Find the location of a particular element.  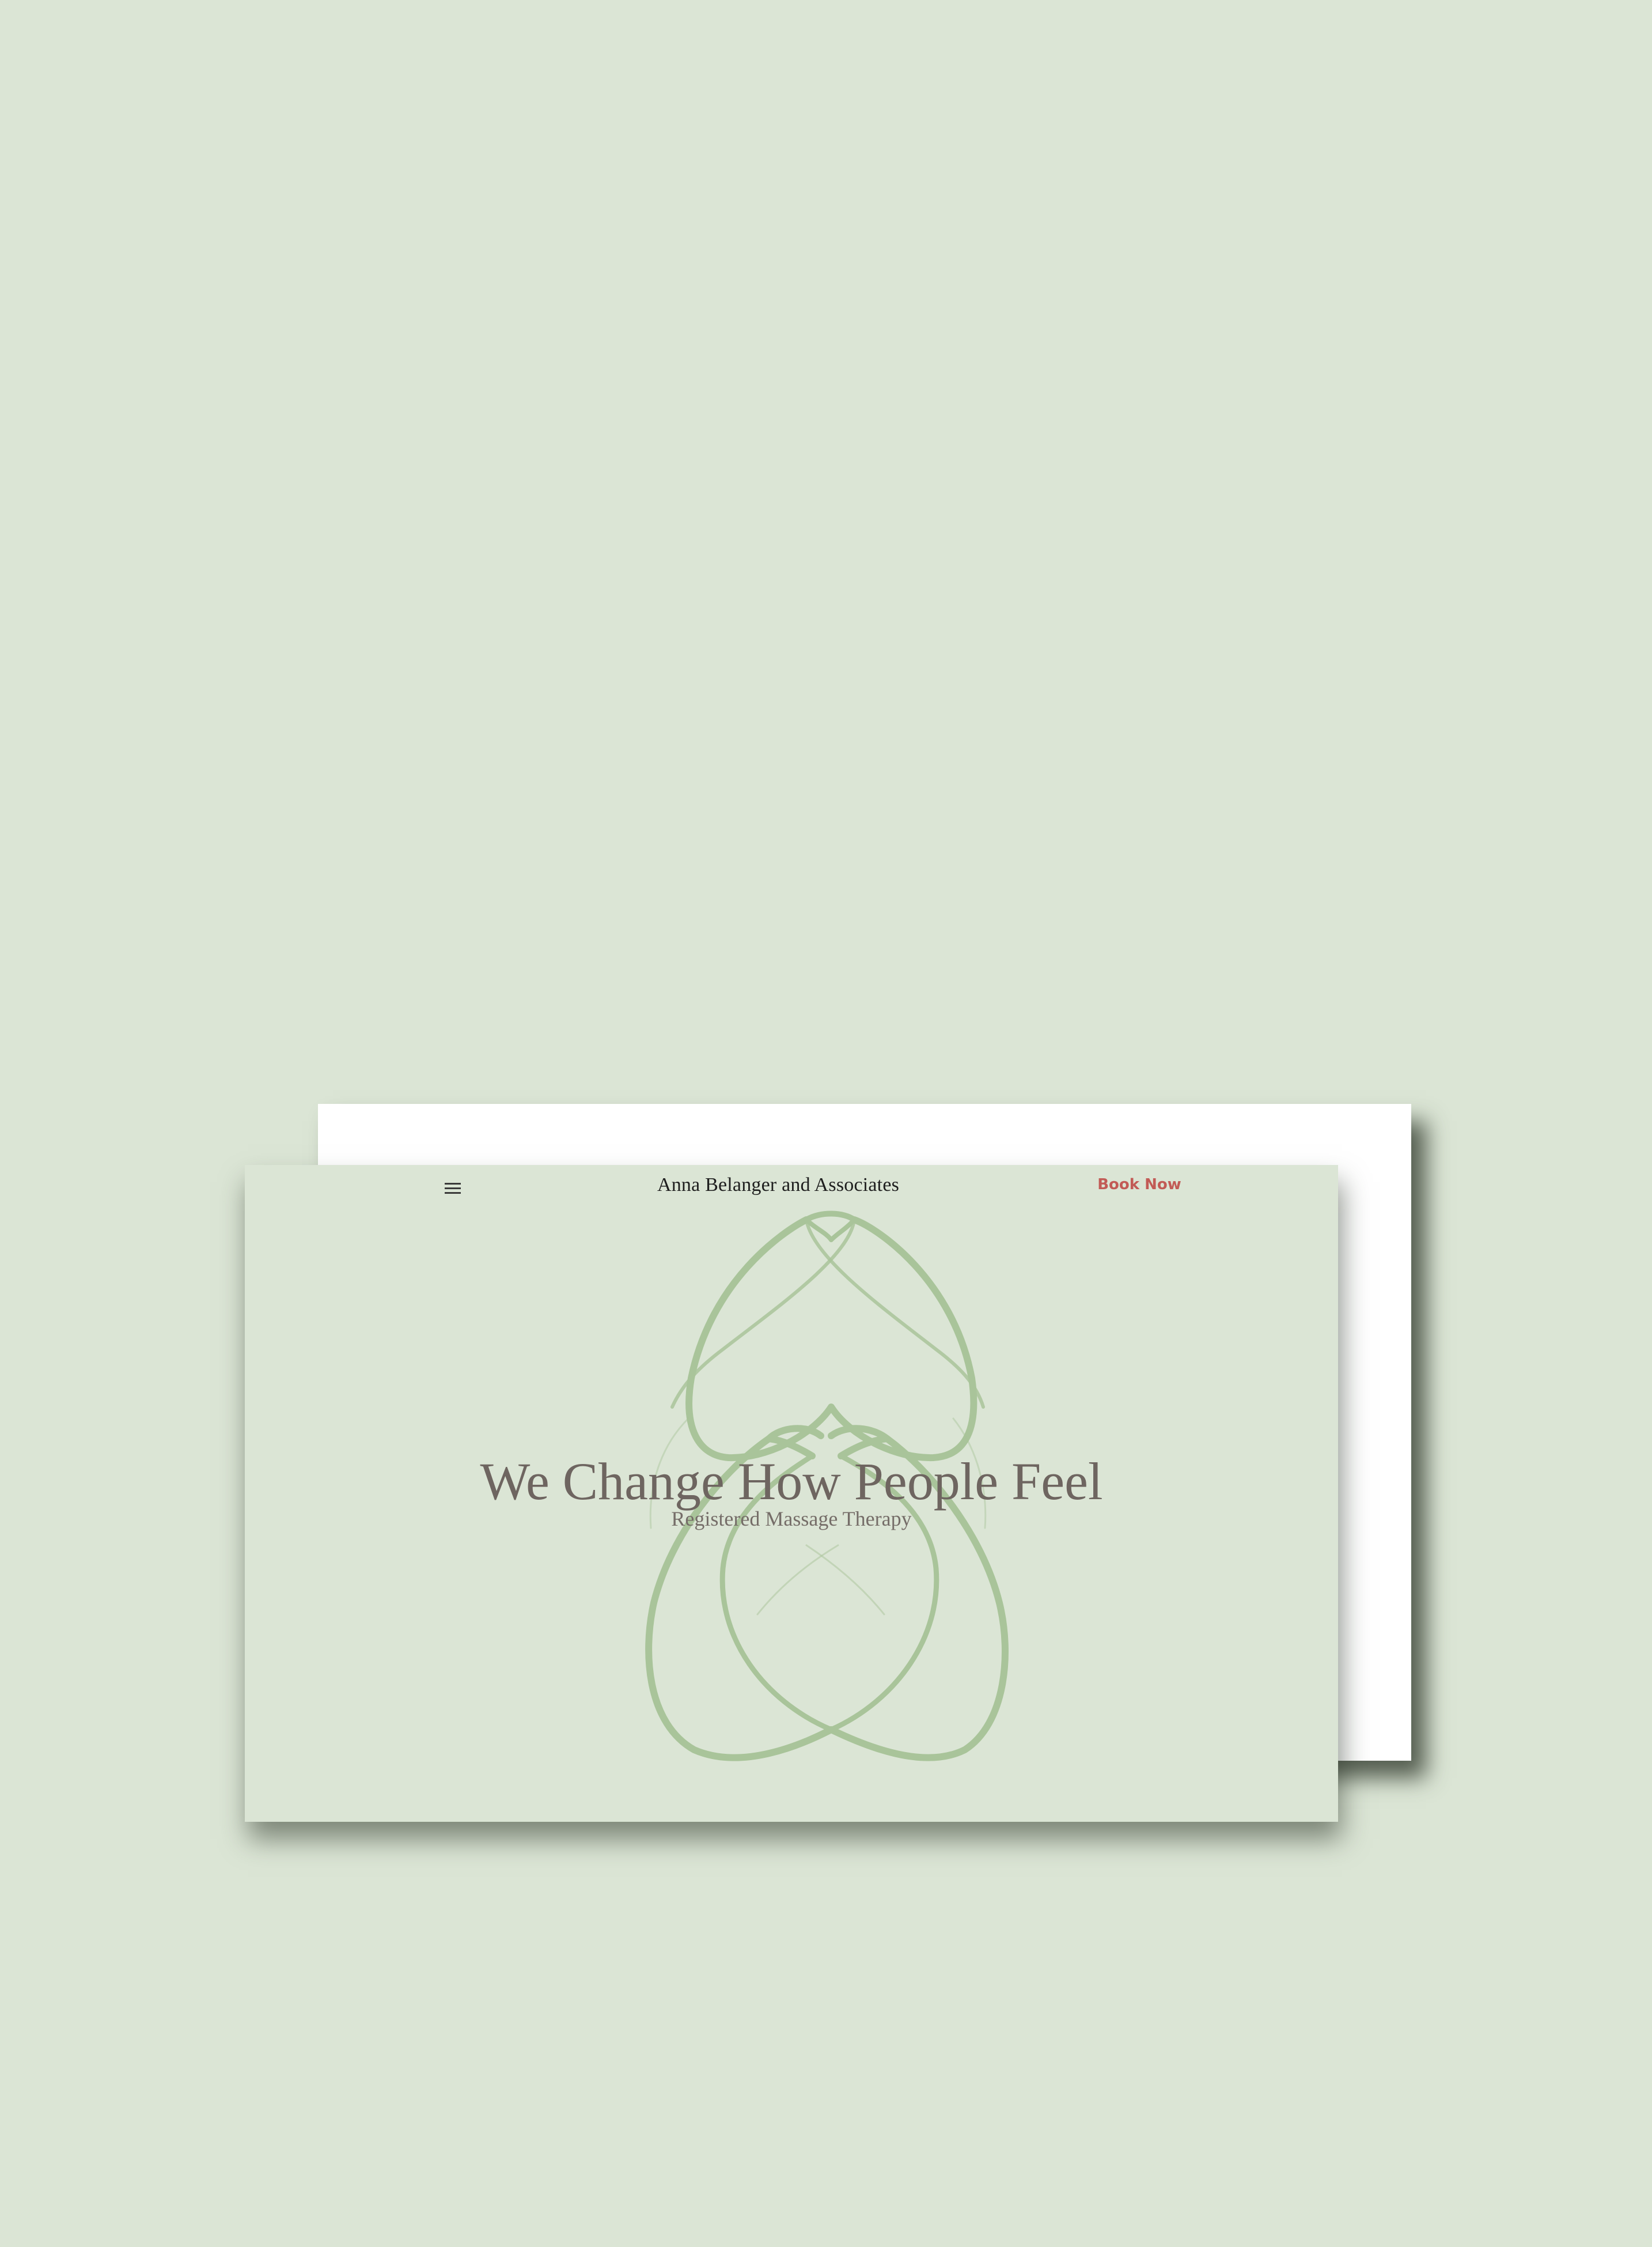

hero-subheading: Registered Massage Therapy is located at coordinates (791, 1518).